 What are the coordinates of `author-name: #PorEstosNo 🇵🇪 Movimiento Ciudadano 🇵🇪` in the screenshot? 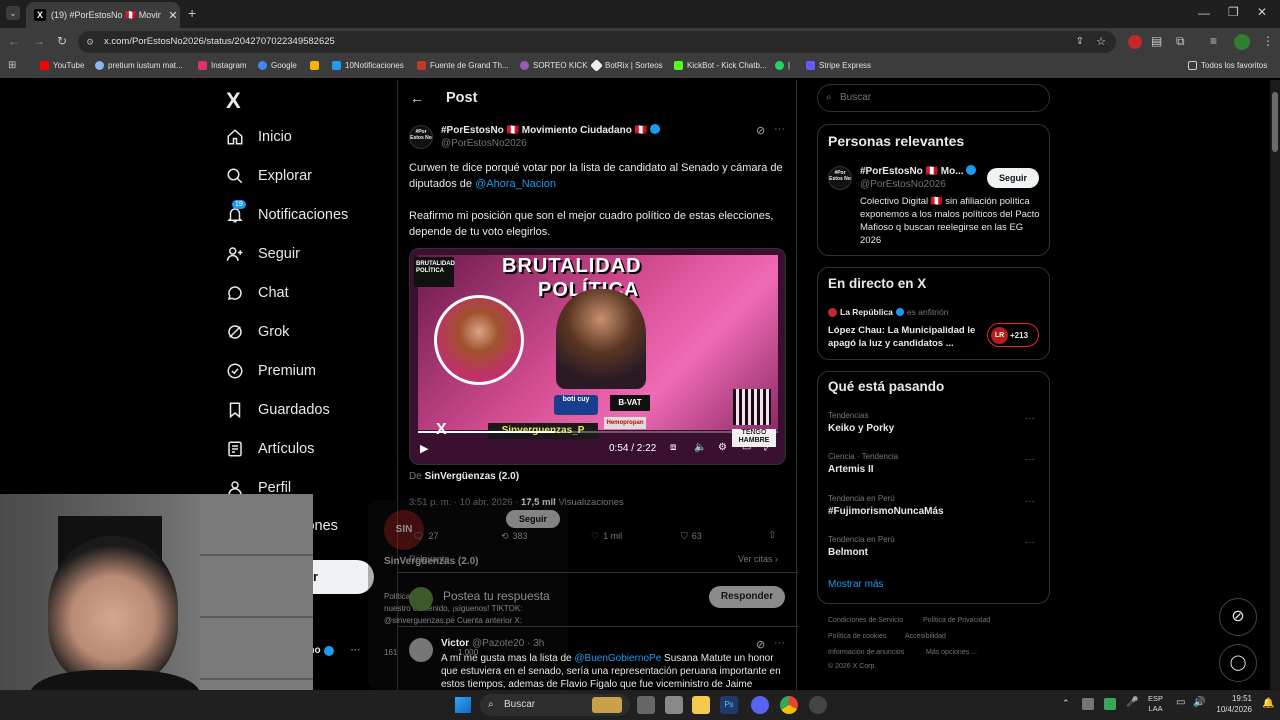 It's located at (550, 130).